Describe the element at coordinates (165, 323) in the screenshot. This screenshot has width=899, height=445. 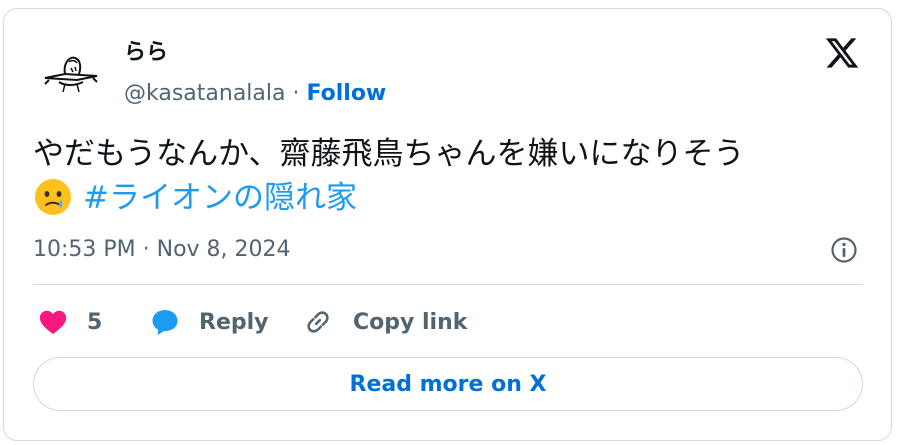
I see `reply-bubble-icon` at that location.